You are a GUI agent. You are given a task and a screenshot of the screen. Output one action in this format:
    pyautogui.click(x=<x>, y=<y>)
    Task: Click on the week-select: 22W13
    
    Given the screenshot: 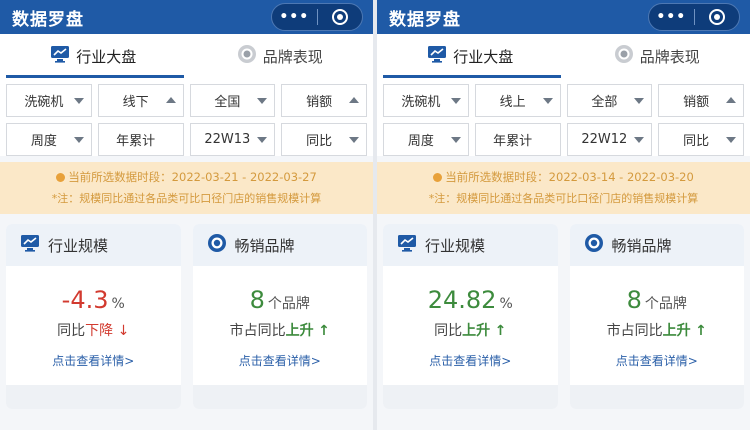 What is the action you would take?
    pyautogui.click(x=232, y=139)
    